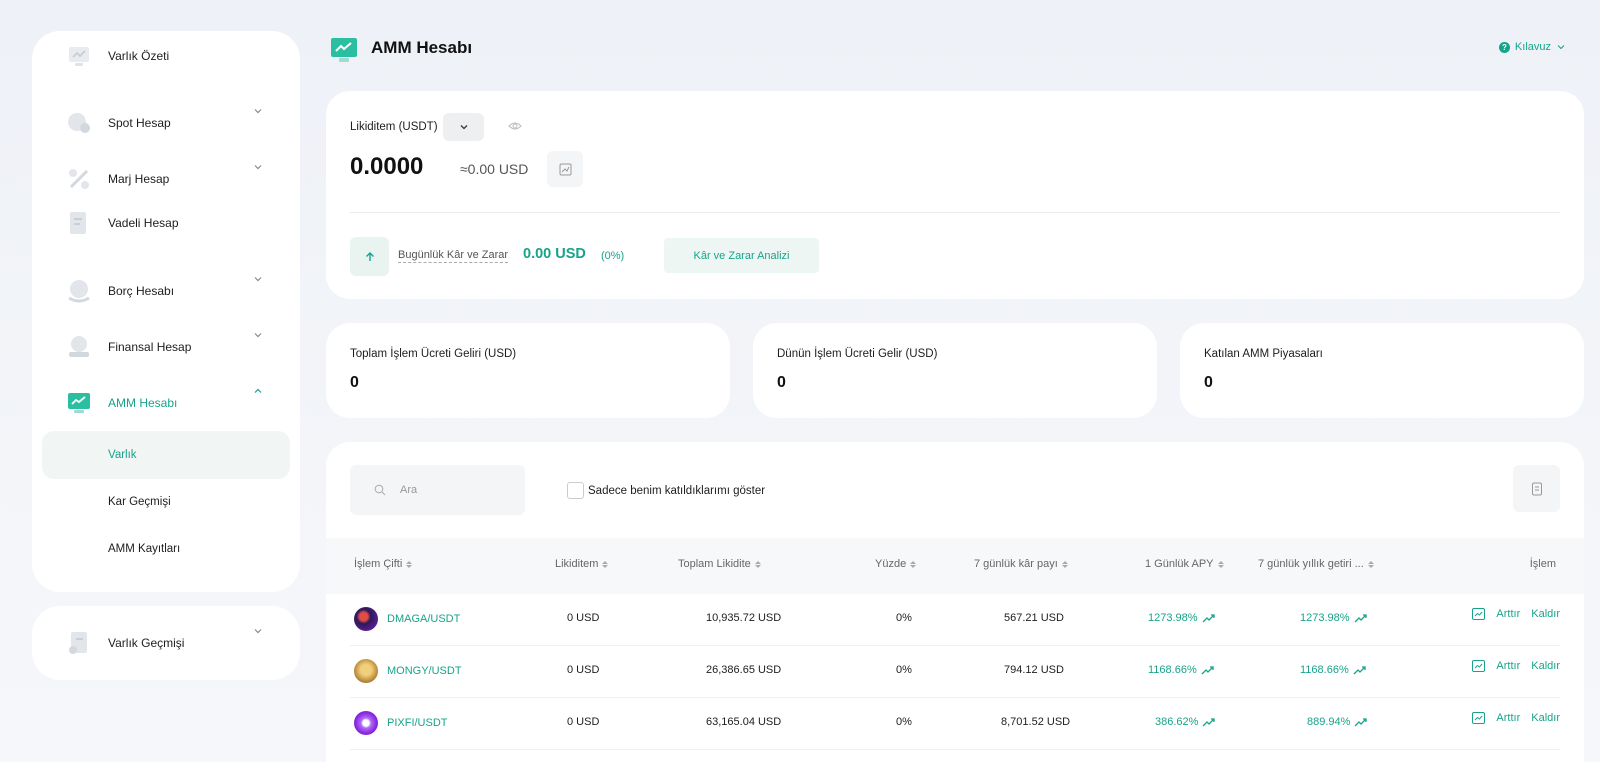  Describe the element at coordinates (1504, 47) in the screenshot. I see `help-icon: ?` at that location.